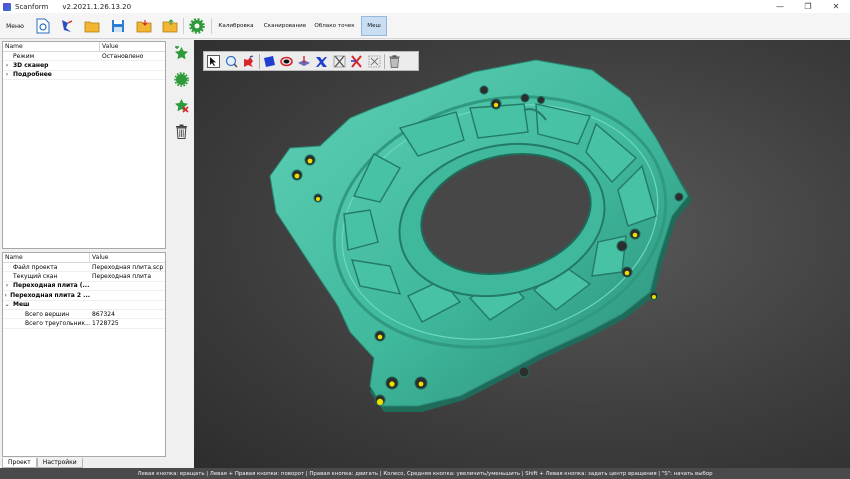 Image resolution: width=850 pixels, height=479 pixels. Describe the element at coordinates (84, 57) in the screenshot. I see `tree-row: Режим Остановлено` at that location.